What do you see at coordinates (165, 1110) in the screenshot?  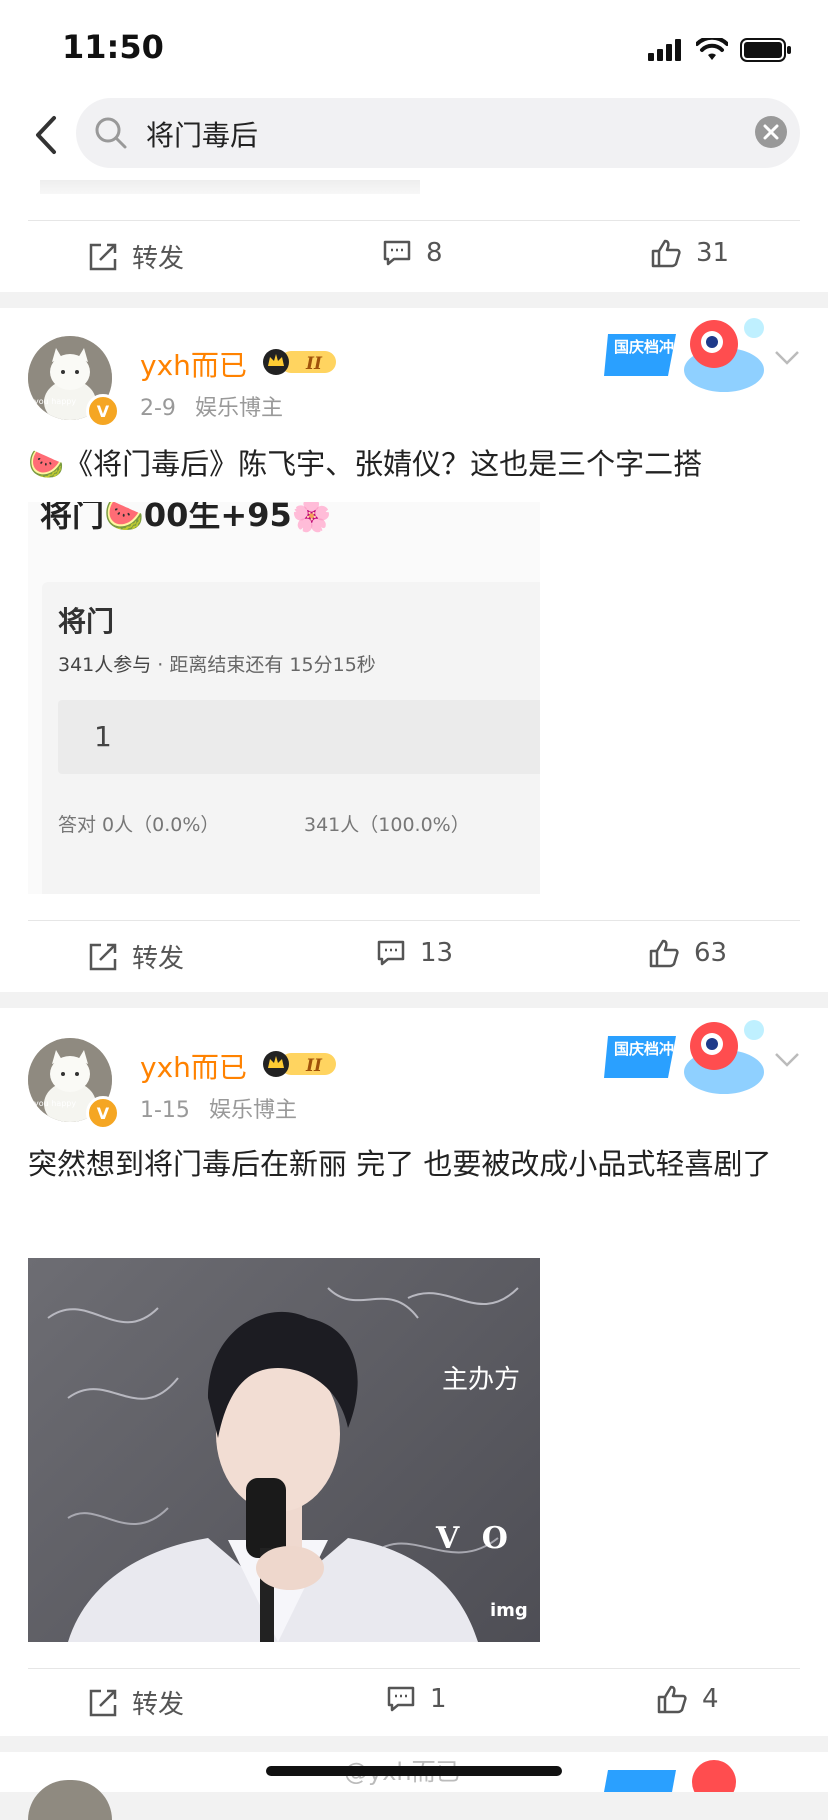 I see `post-date: 1-15` at bounding box center [165, 1110].